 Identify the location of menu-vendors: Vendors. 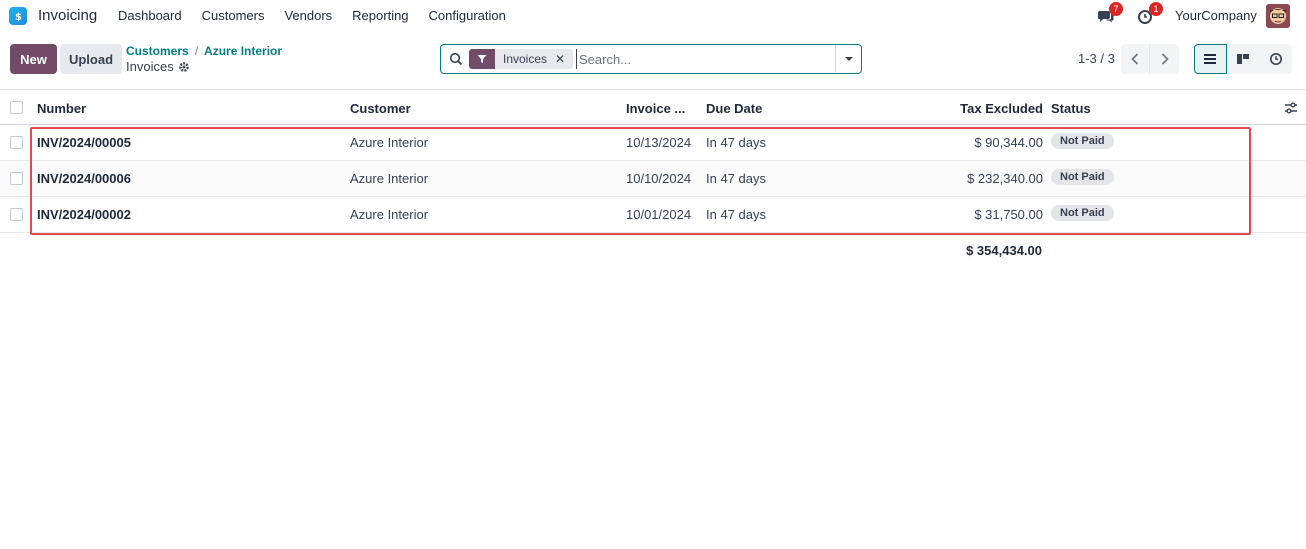
(308, 15).